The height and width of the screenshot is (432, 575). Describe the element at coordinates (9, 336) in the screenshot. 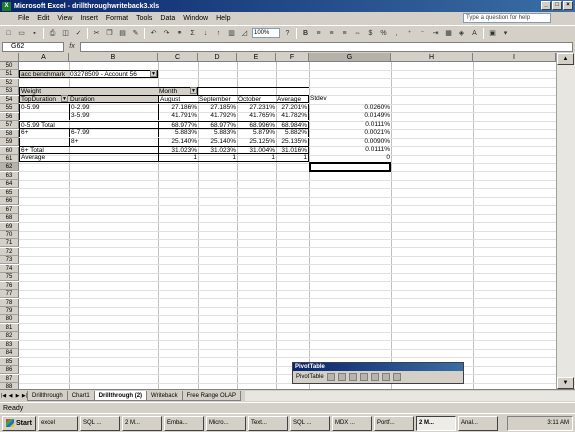

I see `row-header: 82` at that location.